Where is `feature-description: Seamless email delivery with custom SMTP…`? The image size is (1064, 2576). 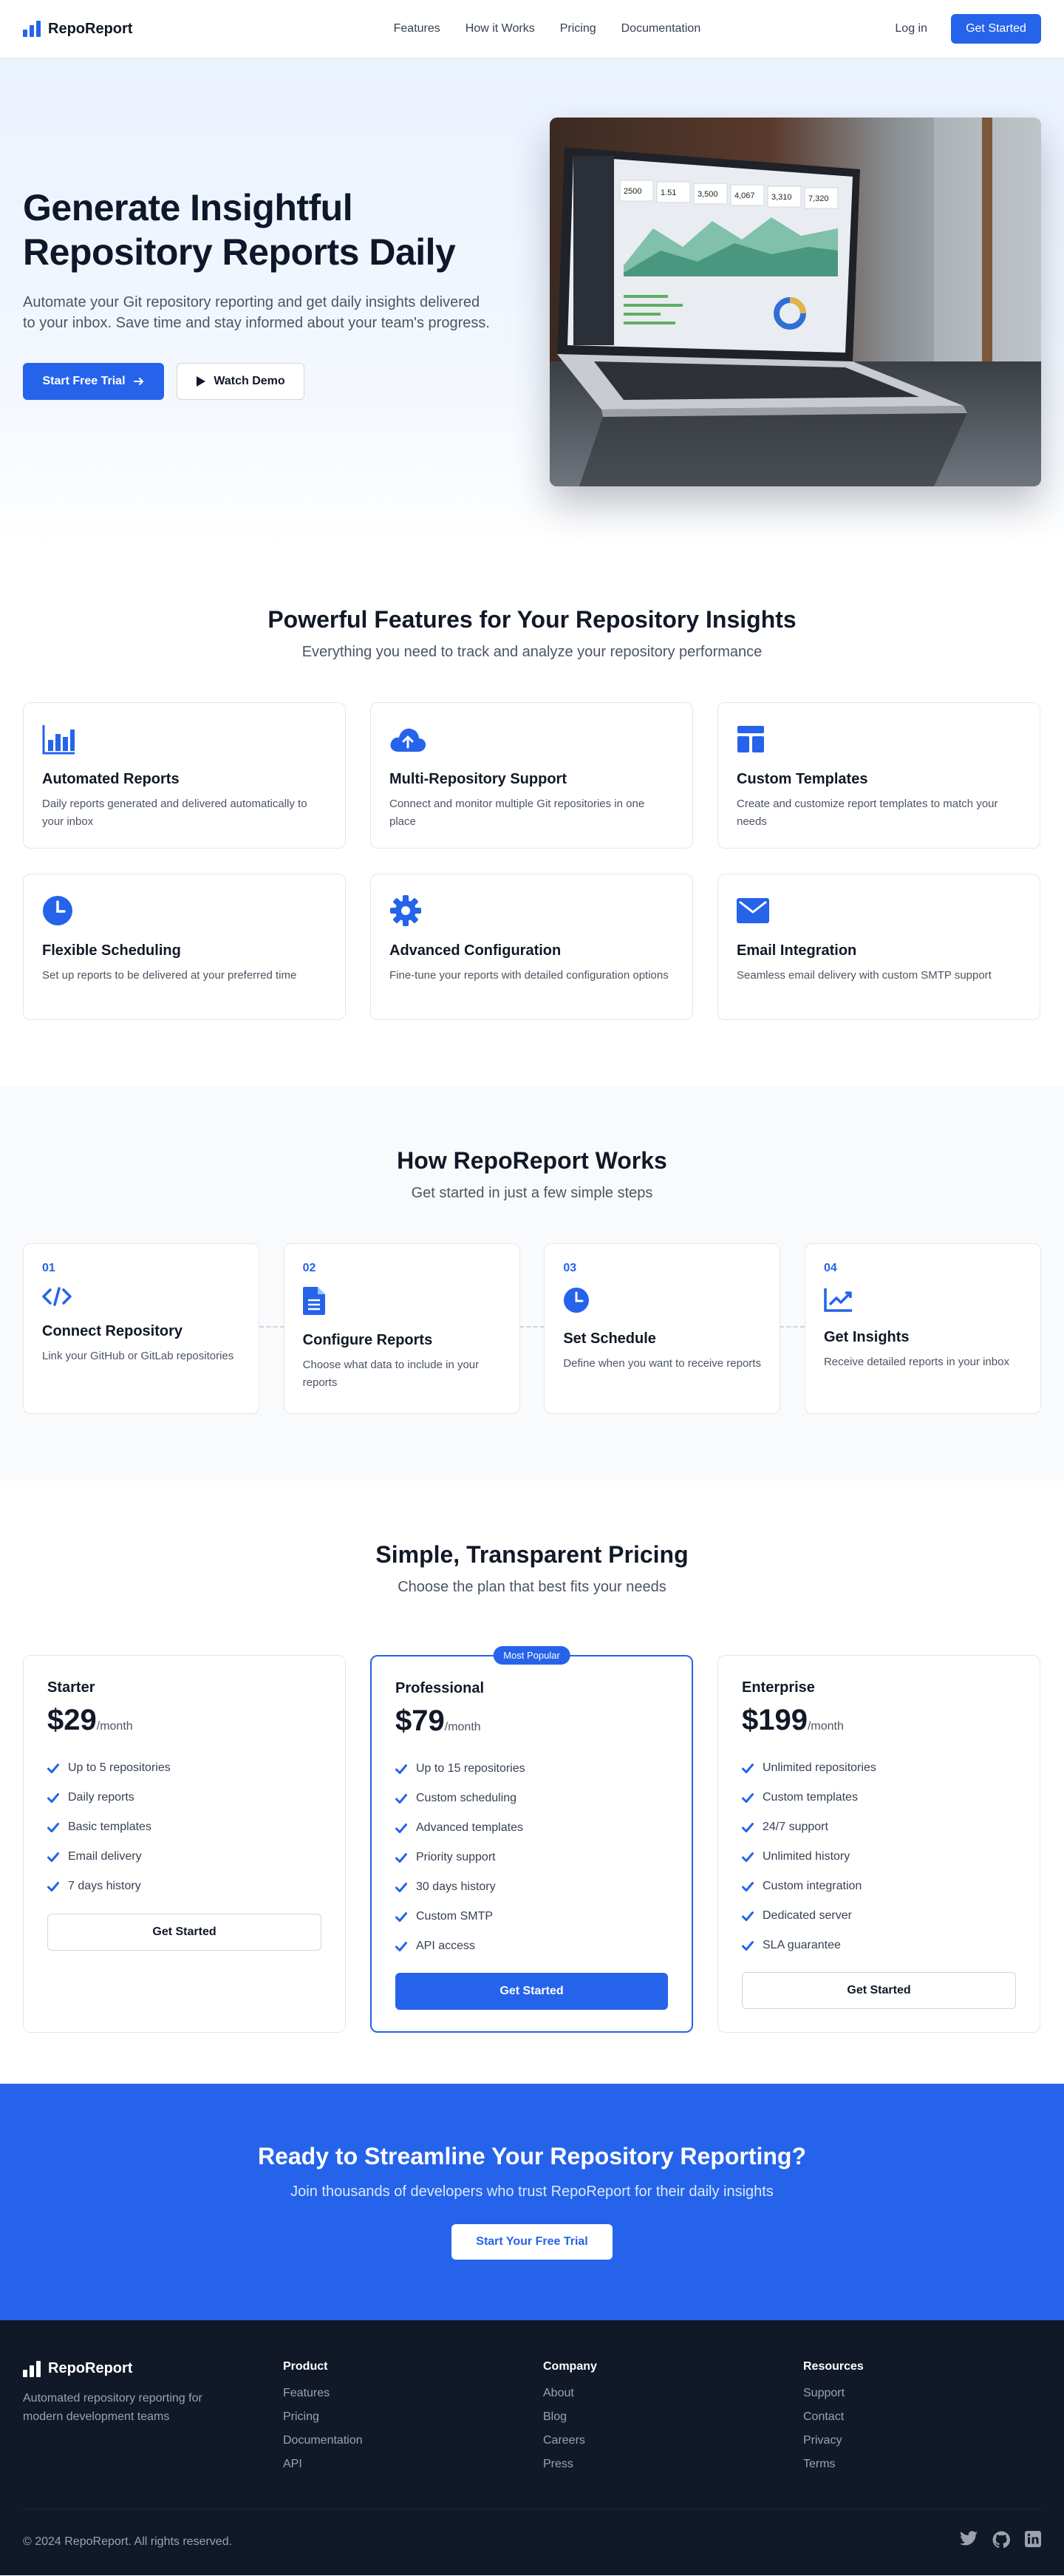
feature-description: Seamless email delivery with custom SMTP… is located at coordinates (864, 975).